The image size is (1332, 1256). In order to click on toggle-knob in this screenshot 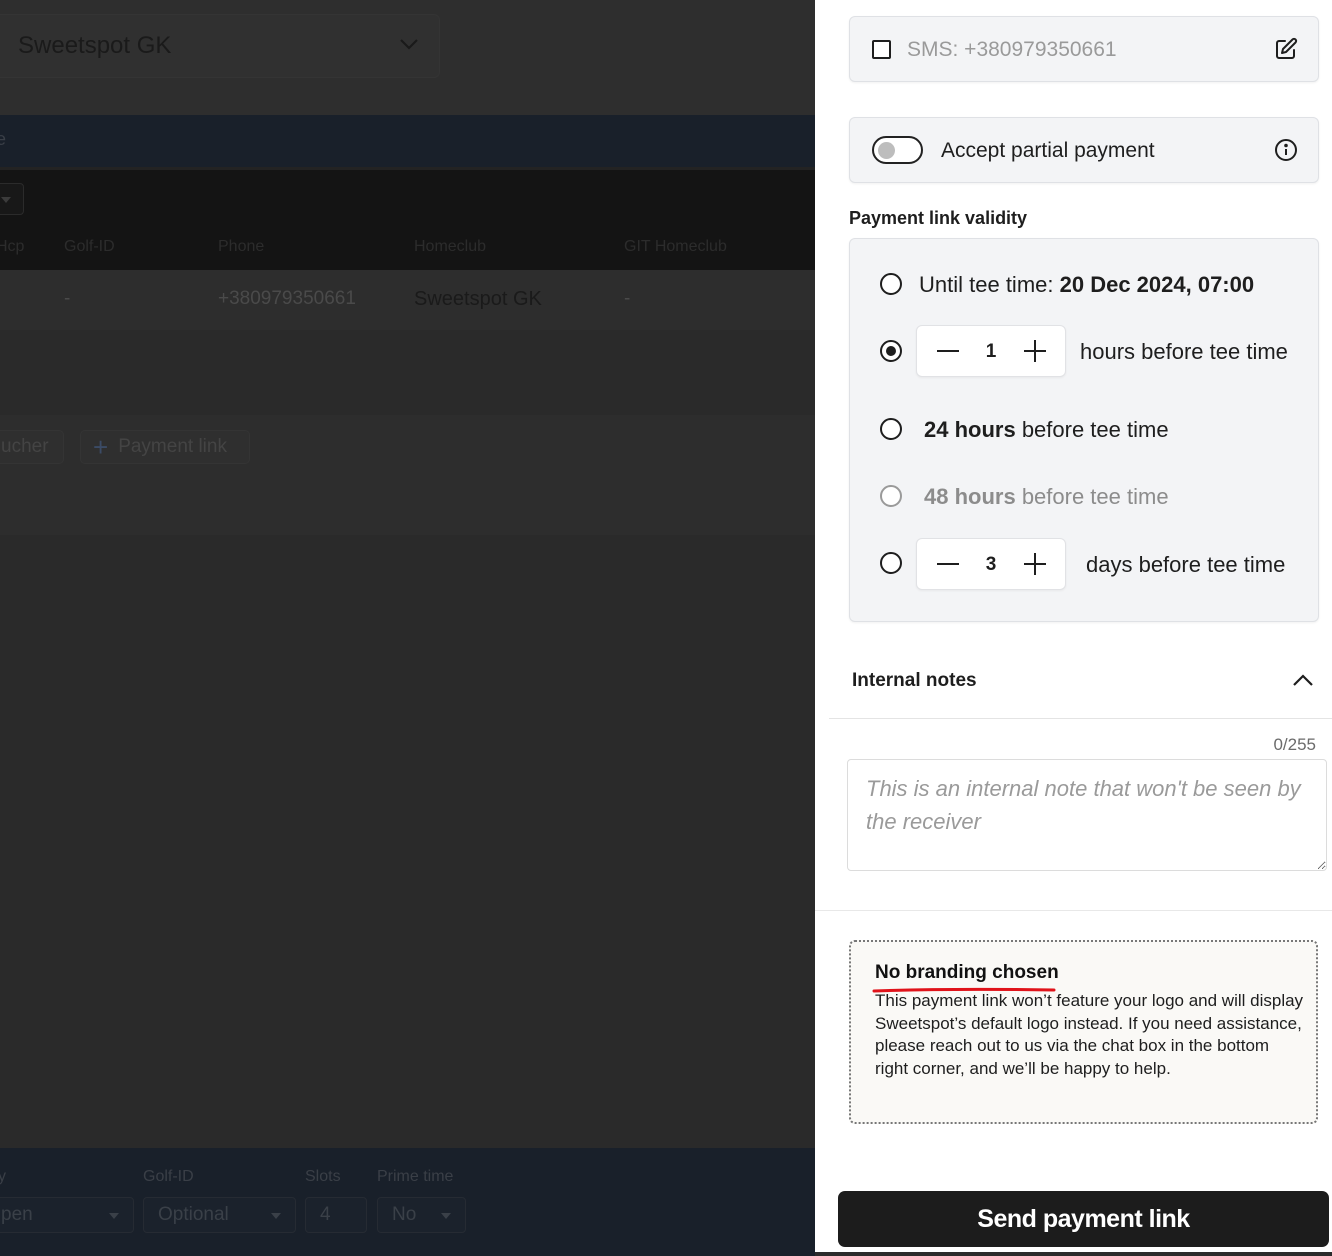, I will do `click(886, 150)`.